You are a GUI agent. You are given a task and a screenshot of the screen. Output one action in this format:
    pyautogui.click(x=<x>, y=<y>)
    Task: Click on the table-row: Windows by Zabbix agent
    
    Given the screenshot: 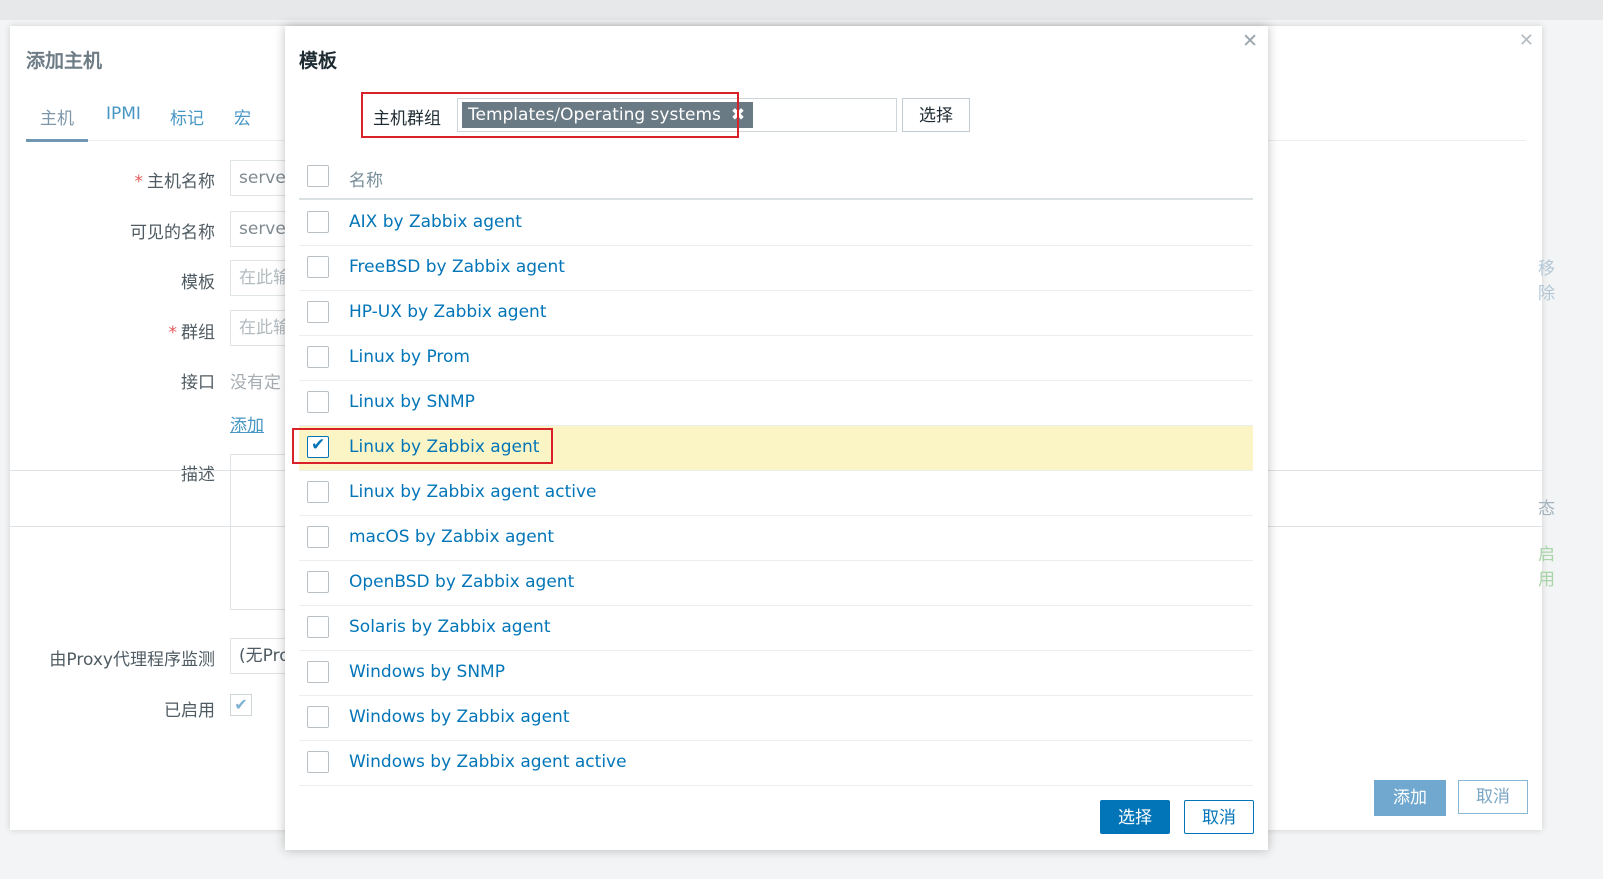 What is the action you would take?
    pyautogui.click(x=776, y=718)
    